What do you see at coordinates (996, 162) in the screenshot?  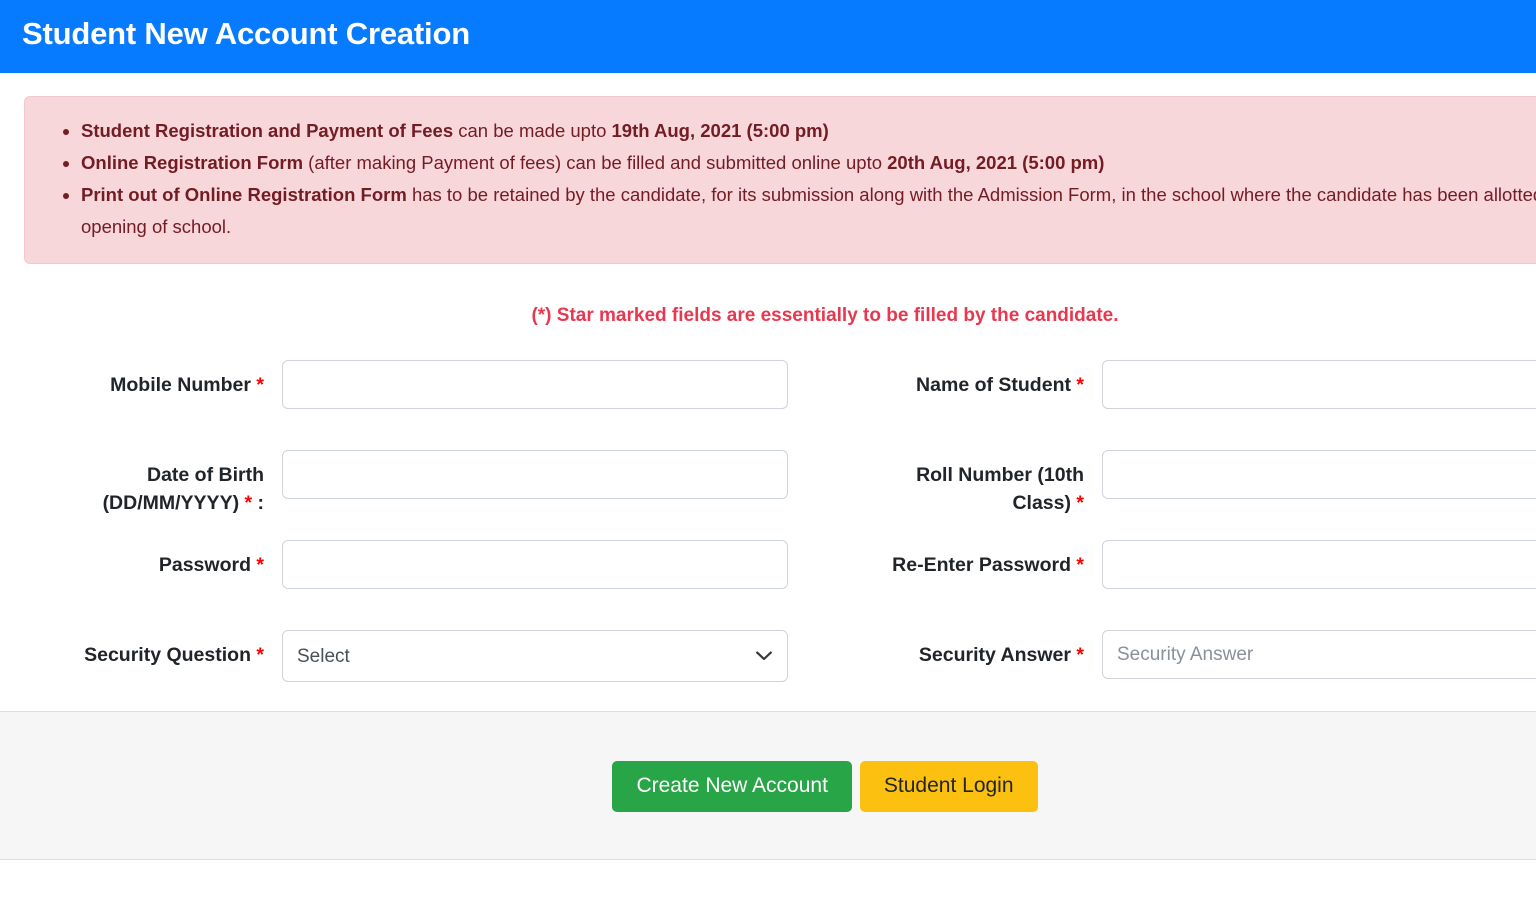 I see `notice-item-2-tail: 20th Aug, 2021 (5:00 pm)` at bounding box center [996, 162].